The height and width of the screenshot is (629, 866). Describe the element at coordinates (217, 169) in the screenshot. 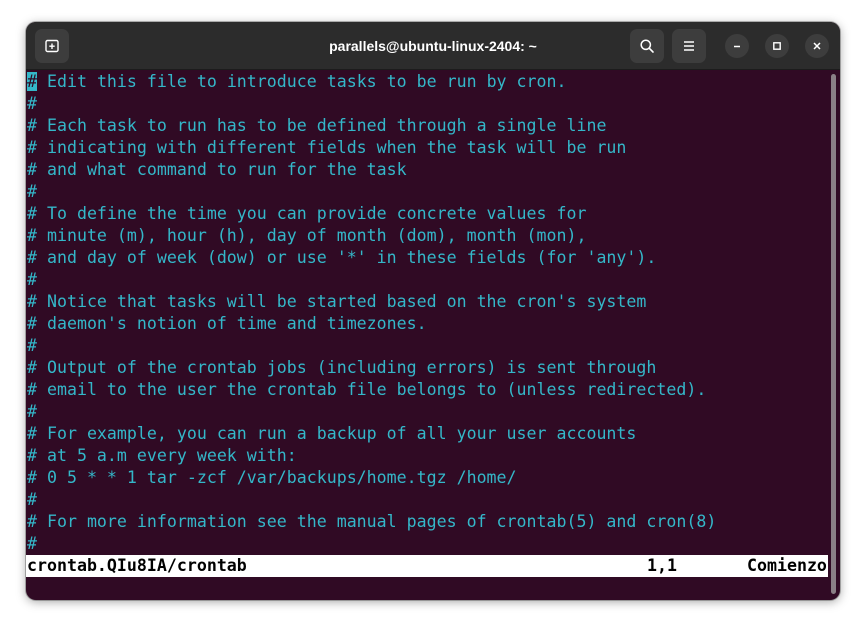

I see `terminal-line: # and what command to run for the task` at that location.